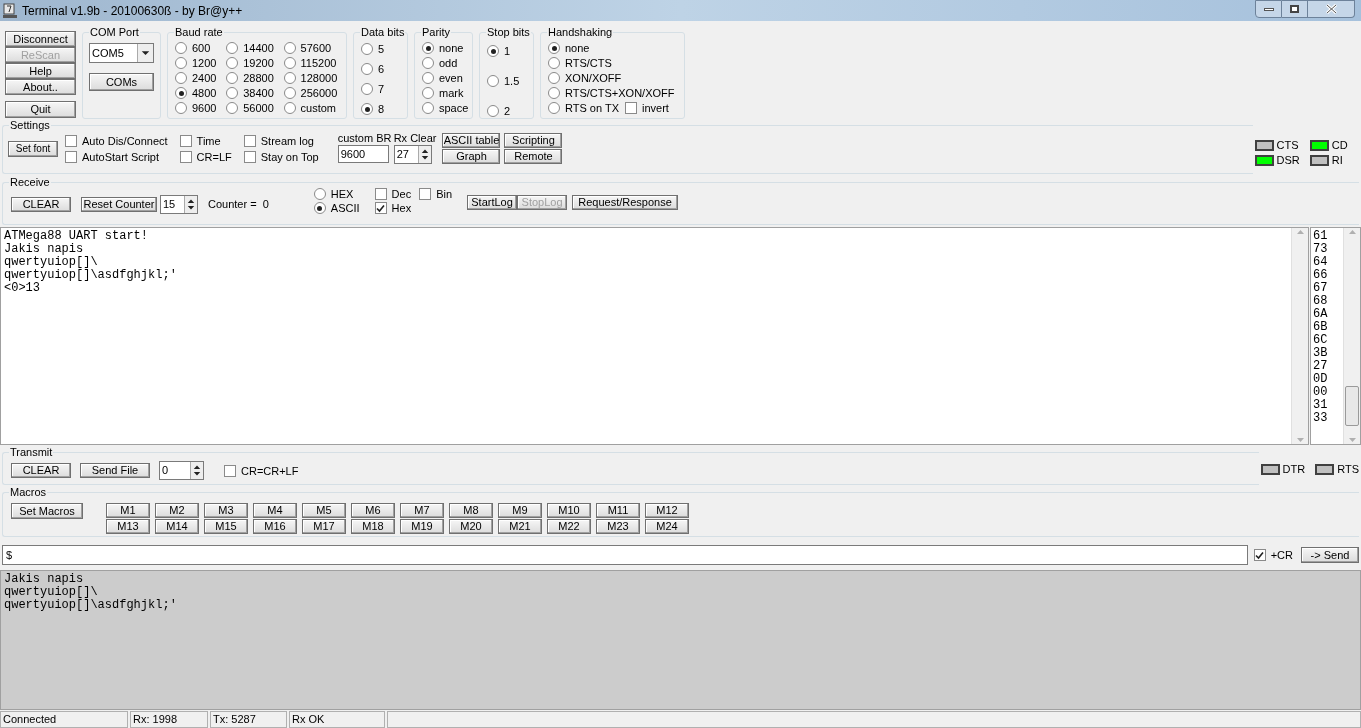 This screenshot has height=728, width=1361. What do you see at coordinates (177, 526) in the screenshot?
I see `macro-button: M14` at bounding box center [177, 526].